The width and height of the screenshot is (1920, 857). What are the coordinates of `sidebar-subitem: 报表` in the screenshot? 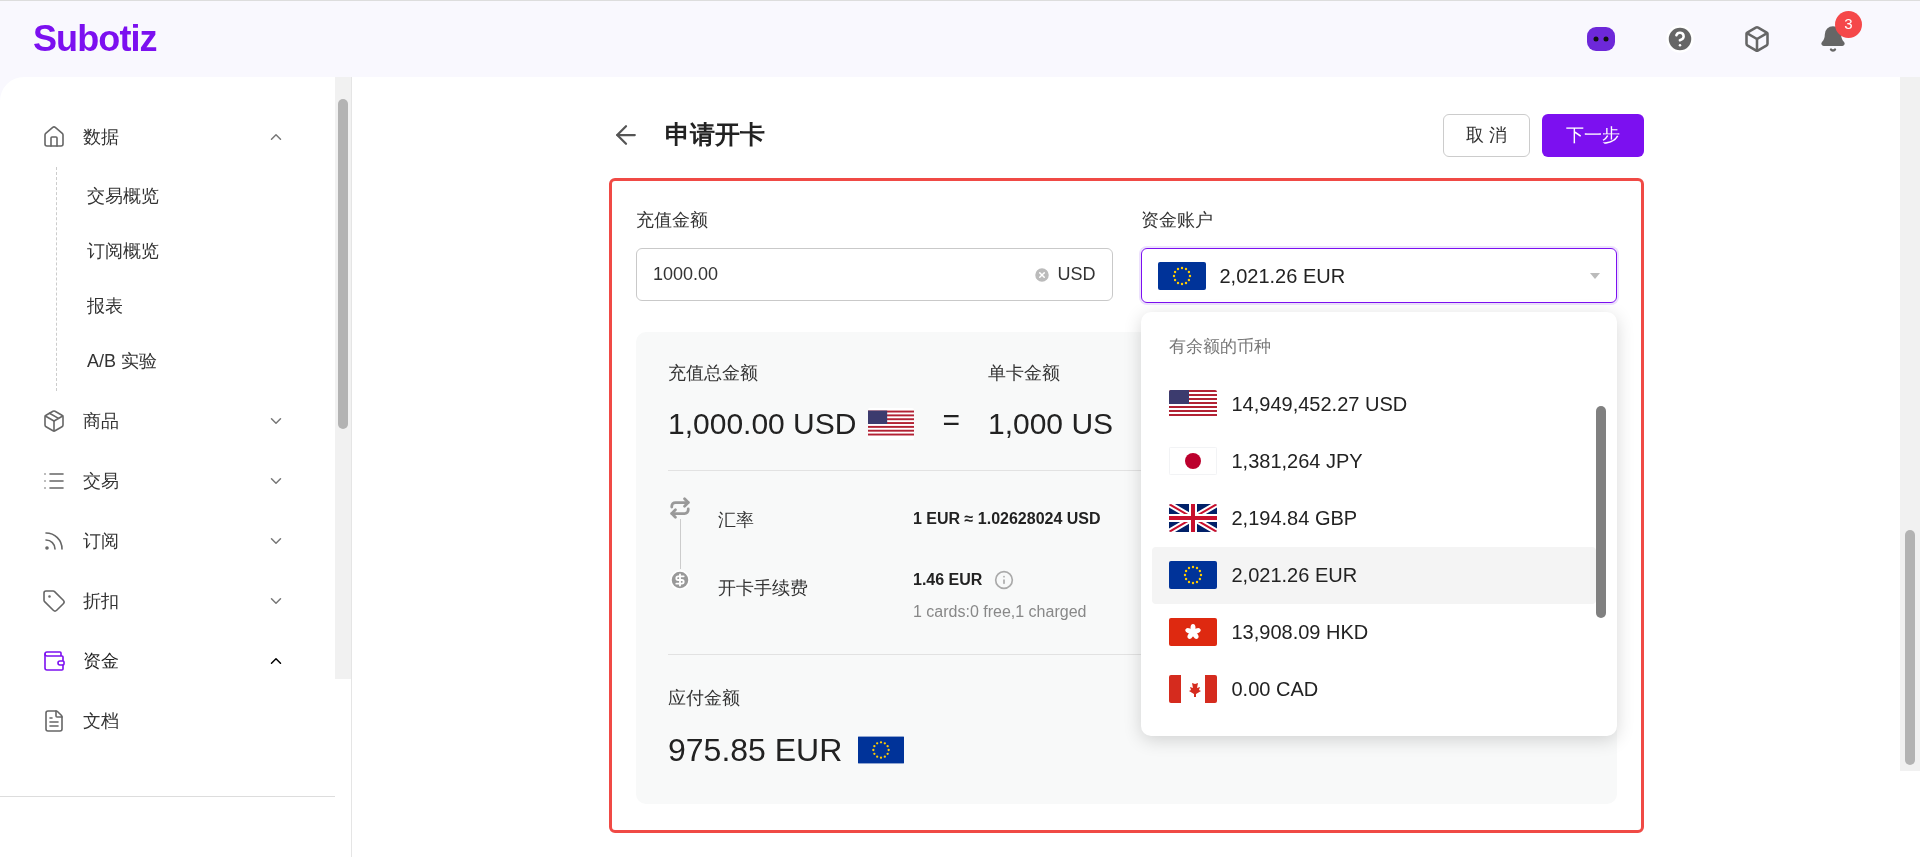 It's located at (196, 306).